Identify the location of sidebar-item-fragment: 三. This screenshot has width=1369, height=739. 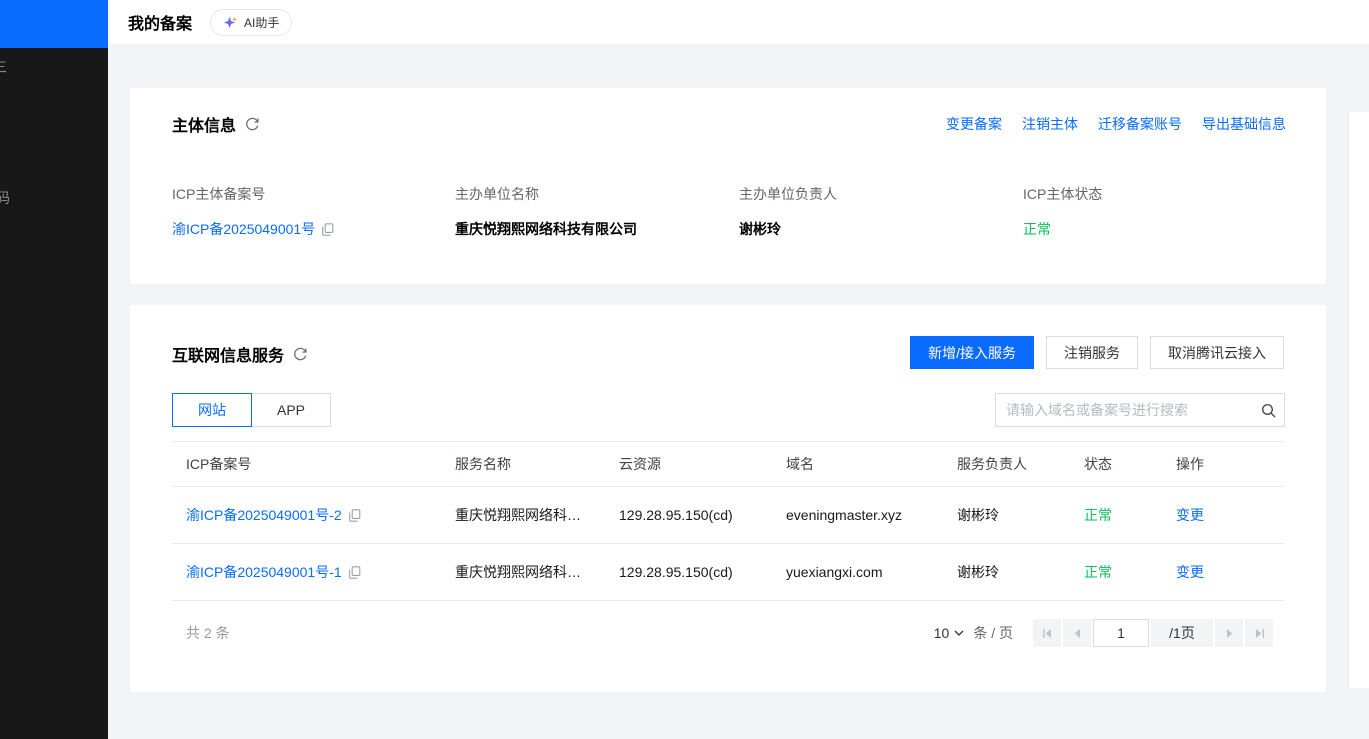
(3, 67).